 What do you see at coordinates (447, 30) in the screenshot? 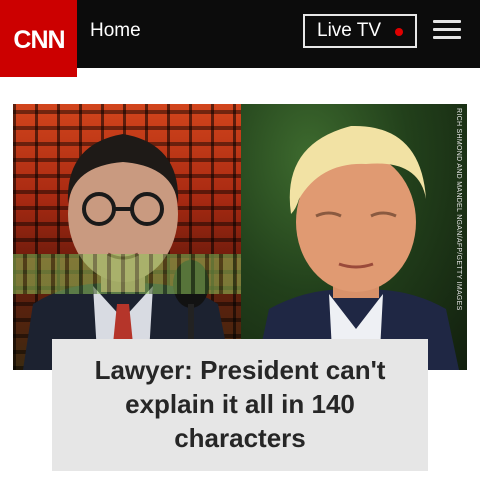
I see `hamburger-menu-icon` at bounding box center [447, 30].